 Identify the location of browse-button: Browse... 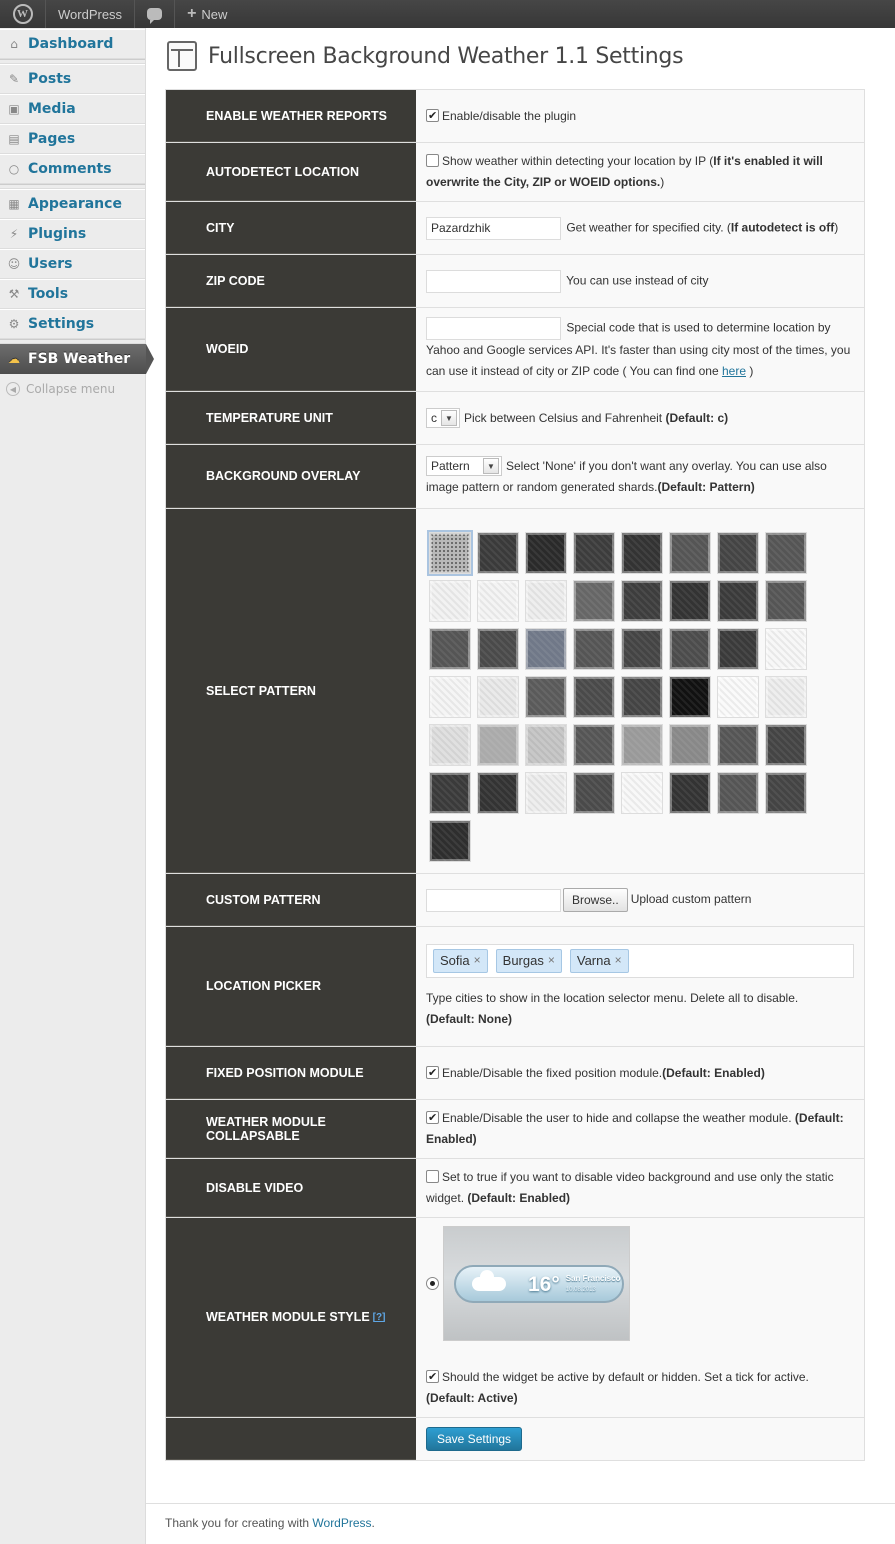
(595, 900).